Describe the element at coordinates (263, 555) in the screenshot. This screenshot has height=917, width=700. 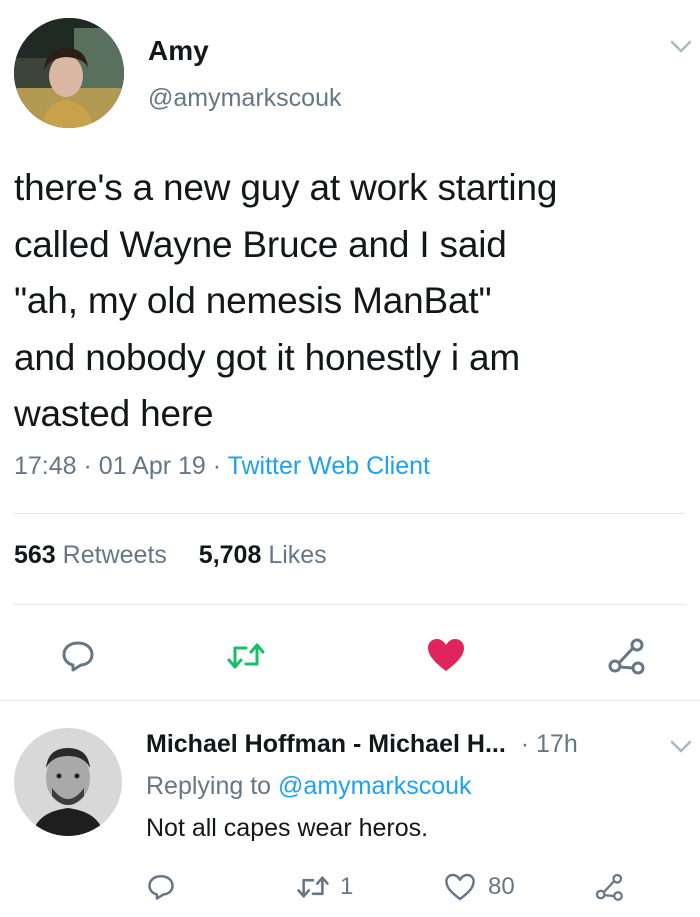
I see `like-stat: 5,708 Likes` at that location.